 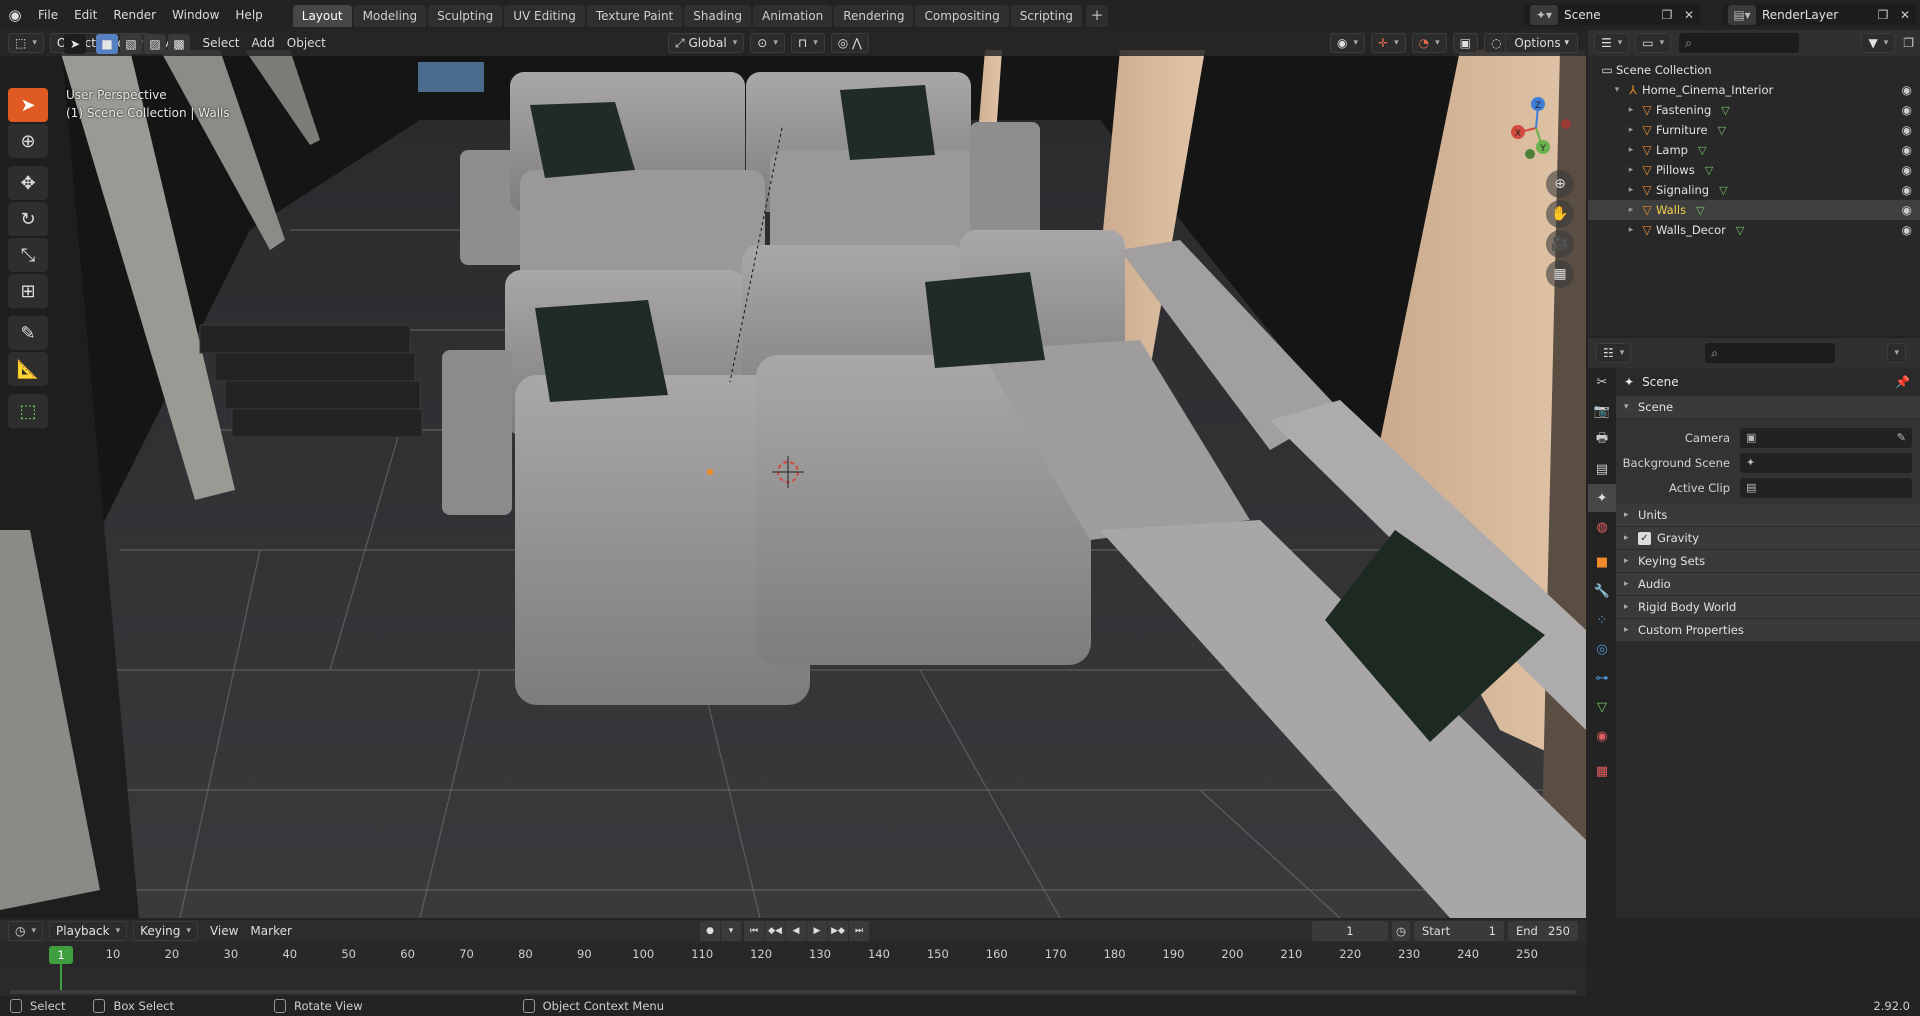 What do you see at coordinates (75, 44) in the screenshot?
I see `select-tool-icon: ➤` at bounding box center [75, 44].